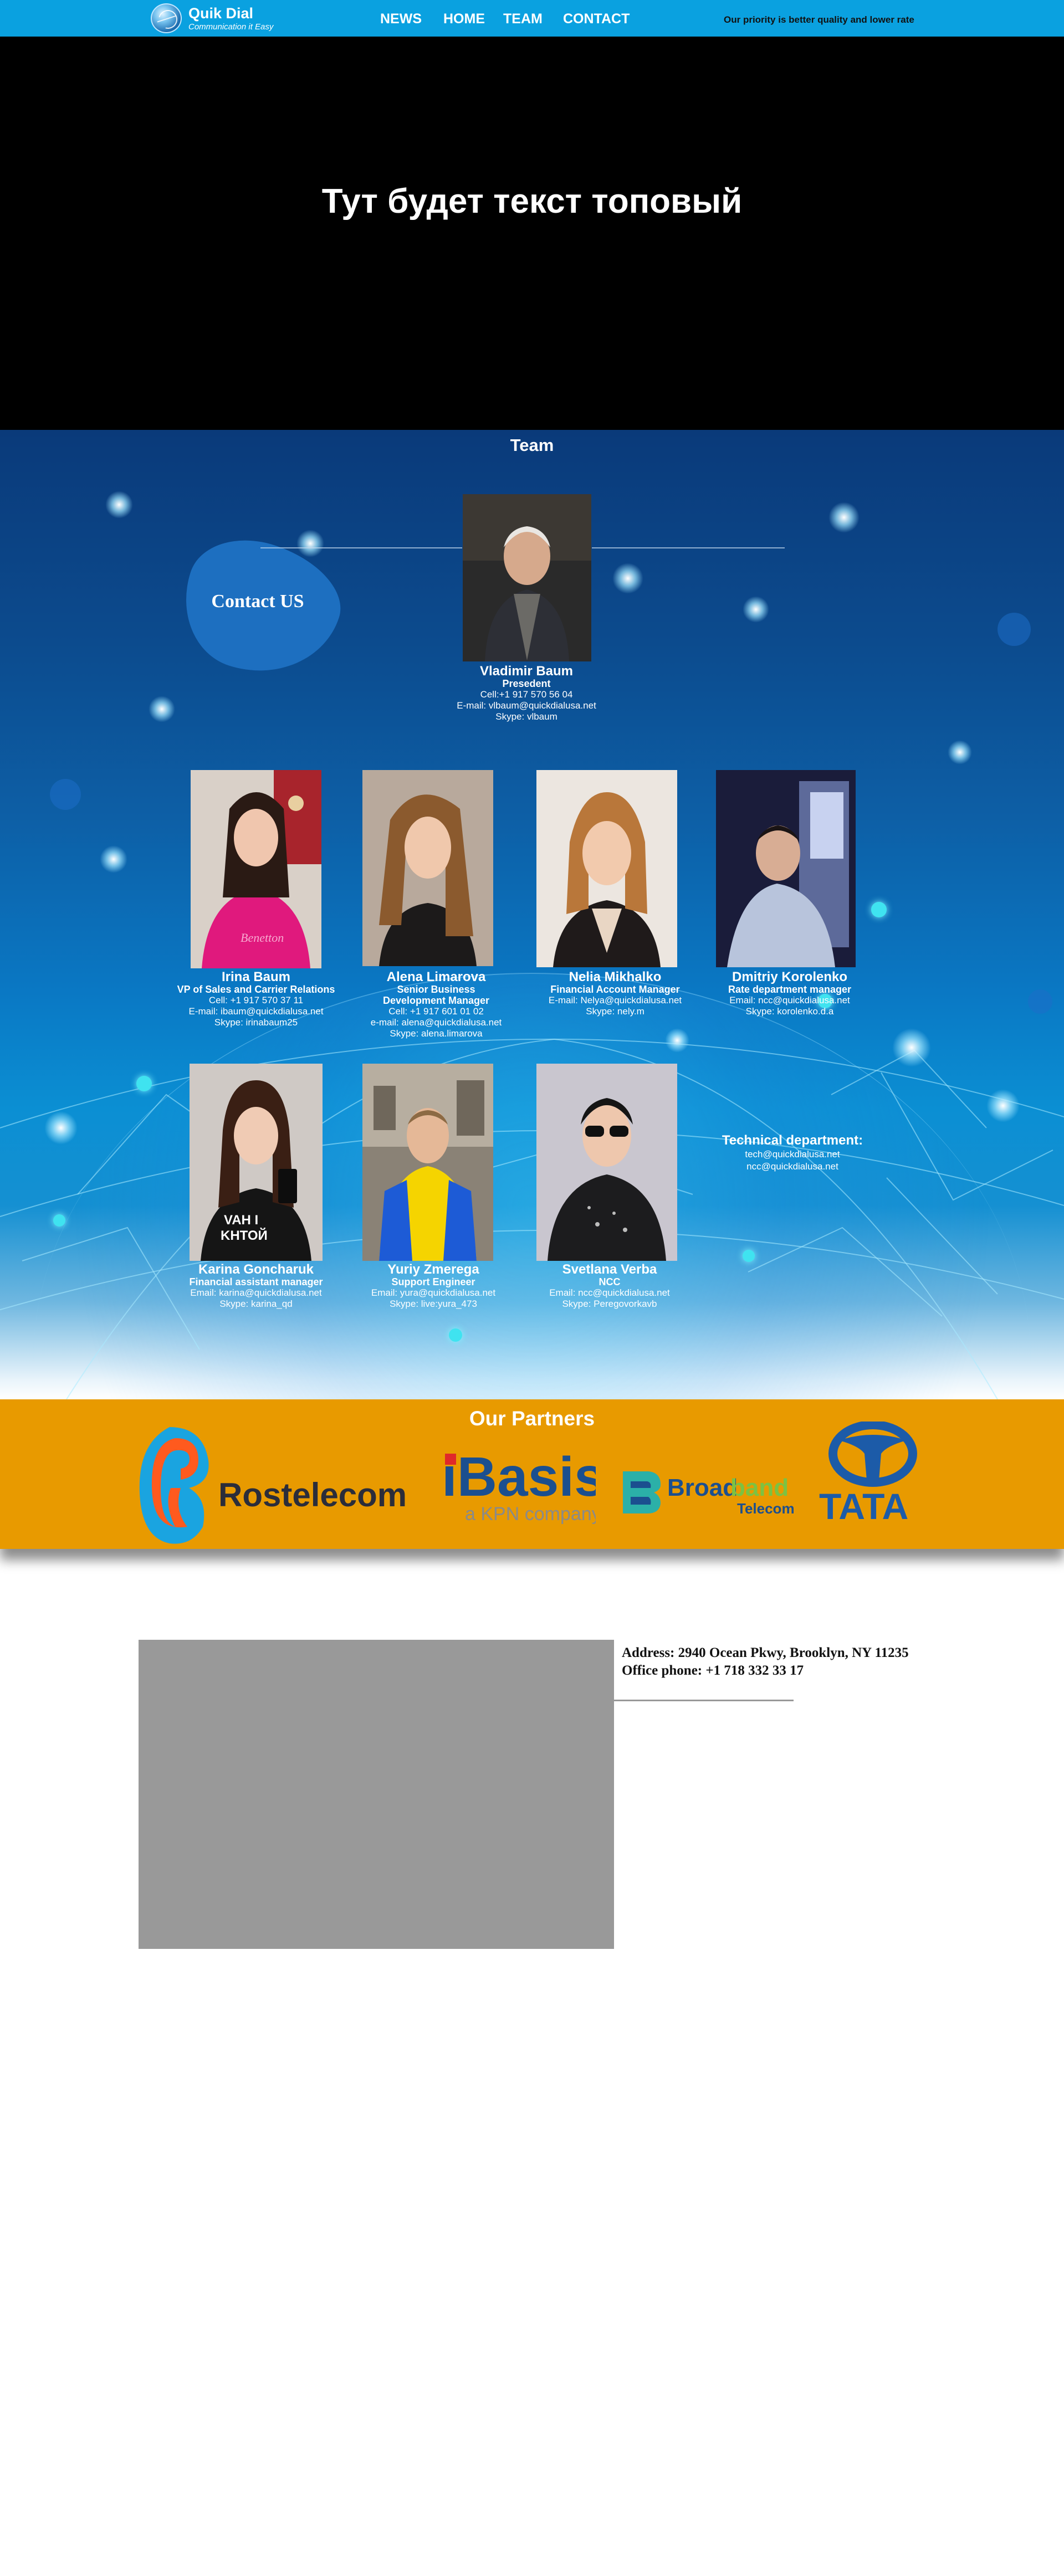  Describe the element at coordinates (790, 976) in the screenshot. I see `person-name: Dmitriy Korolenko` at that location.